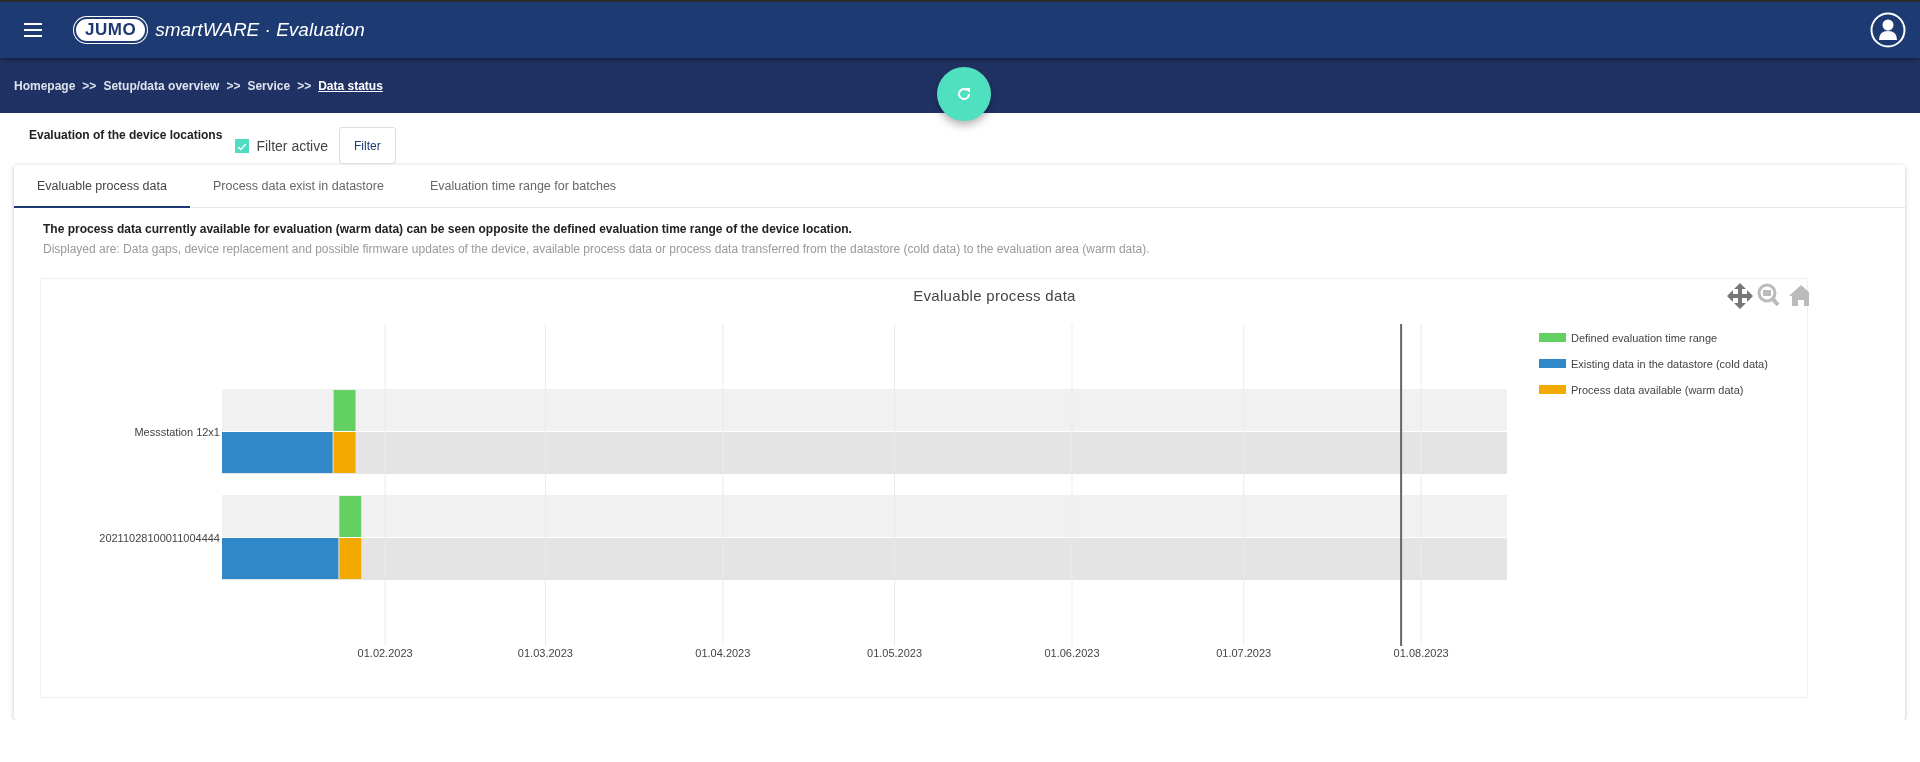  I want to click on checkbox, so click(242, 146).